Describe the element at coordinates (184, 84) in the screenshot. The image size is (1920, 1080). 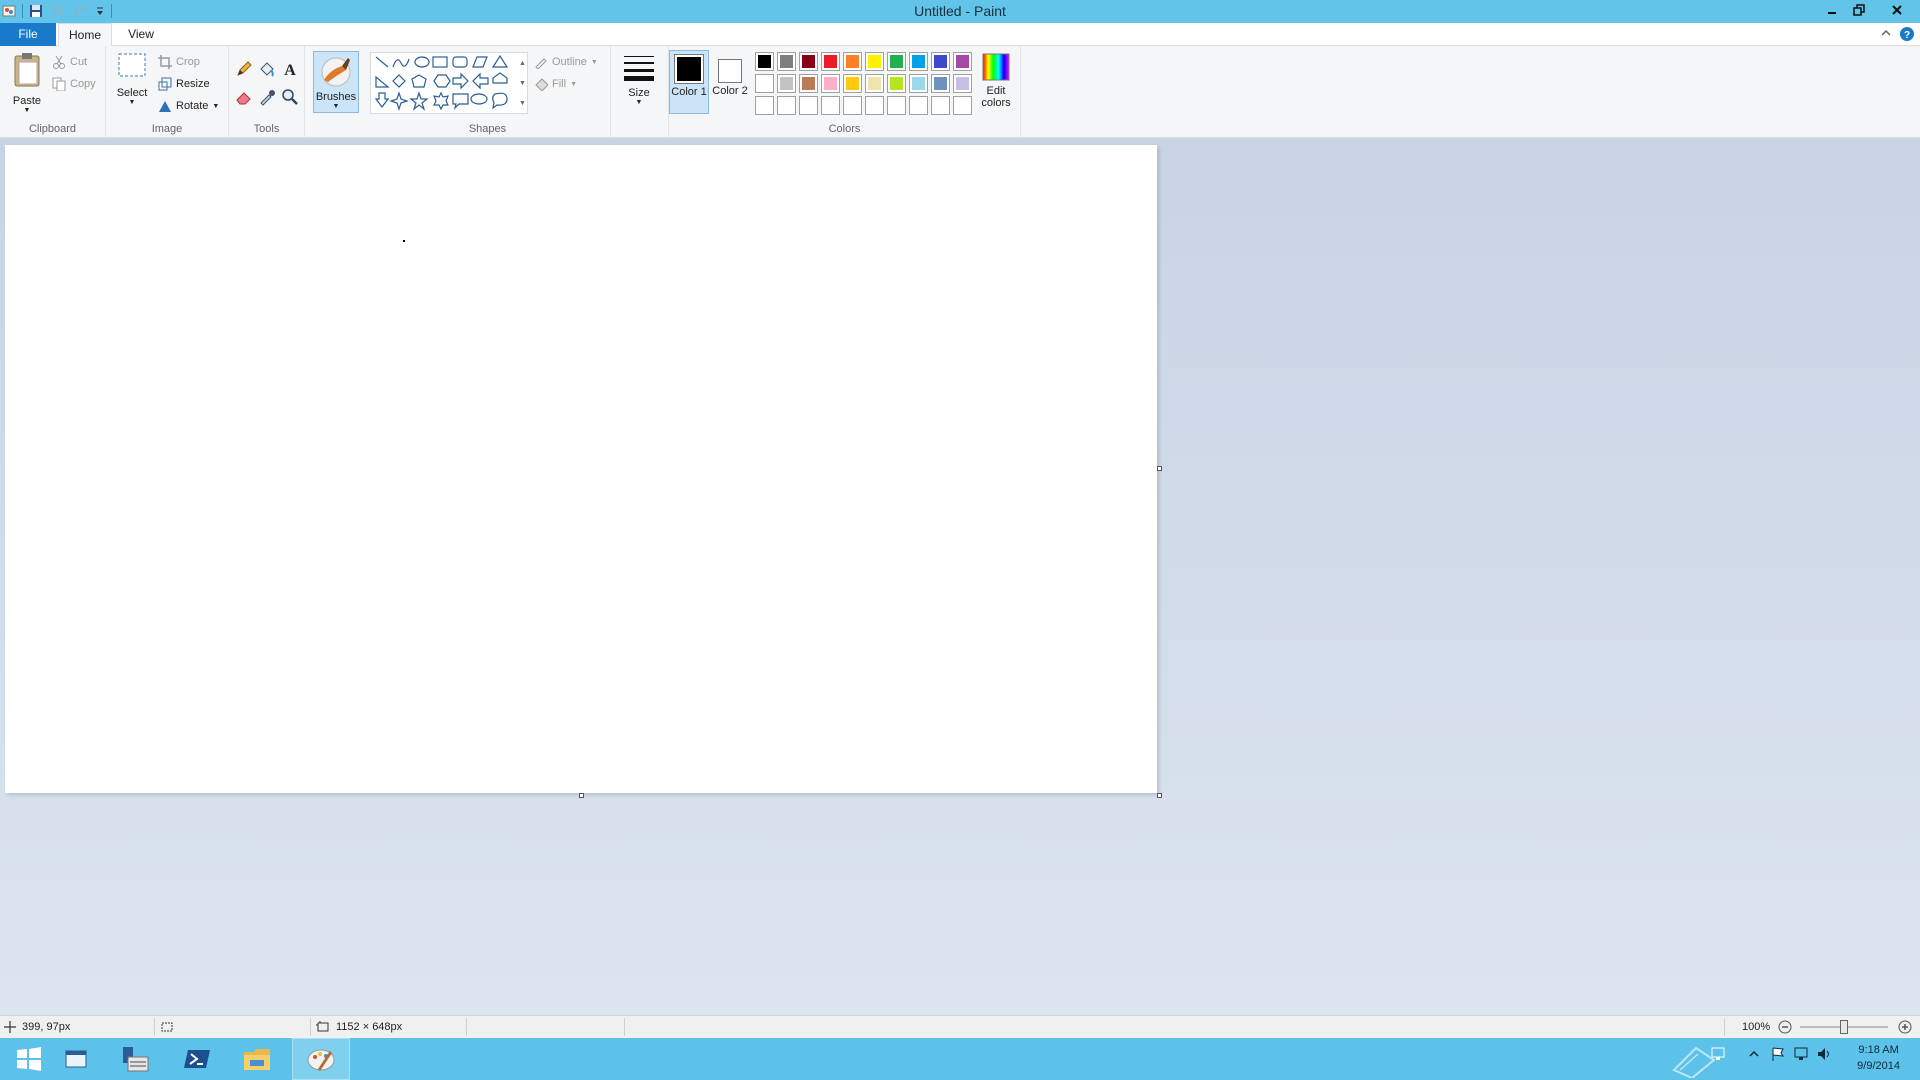
I see `resize-button: Resize` at that location.